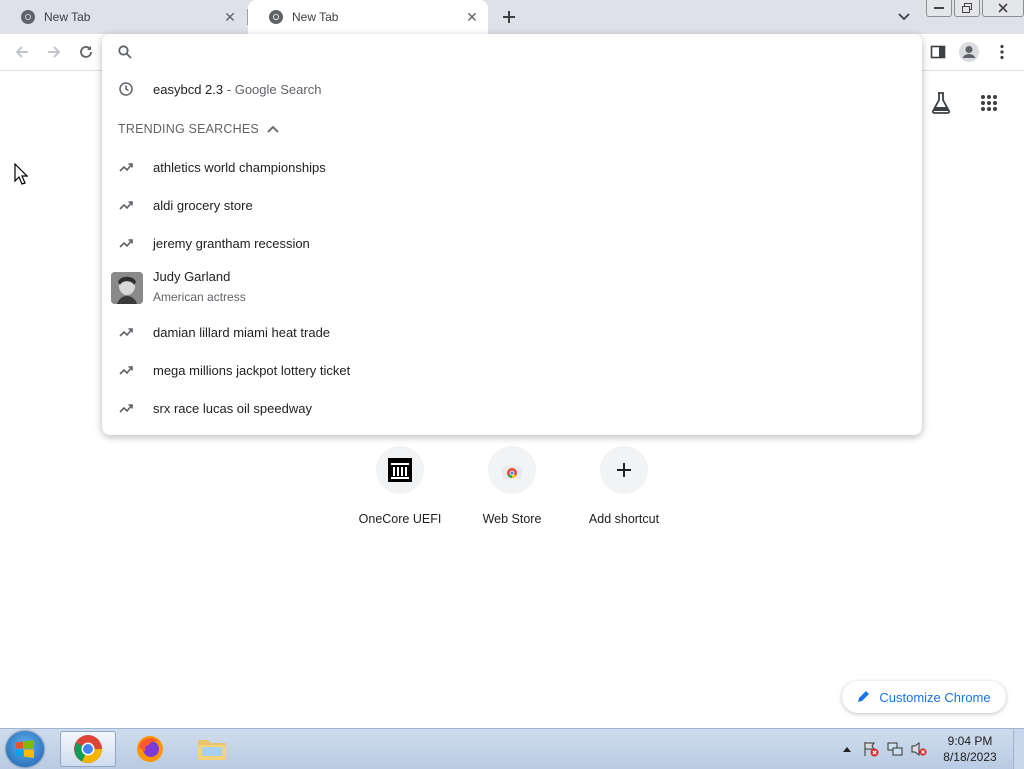 The width and height of the screenshot is (1024, 769). What do you see at coordinates (989, 103) in the screenshot?
I see `apps-grid-icon` at bounding box center [989, 103].